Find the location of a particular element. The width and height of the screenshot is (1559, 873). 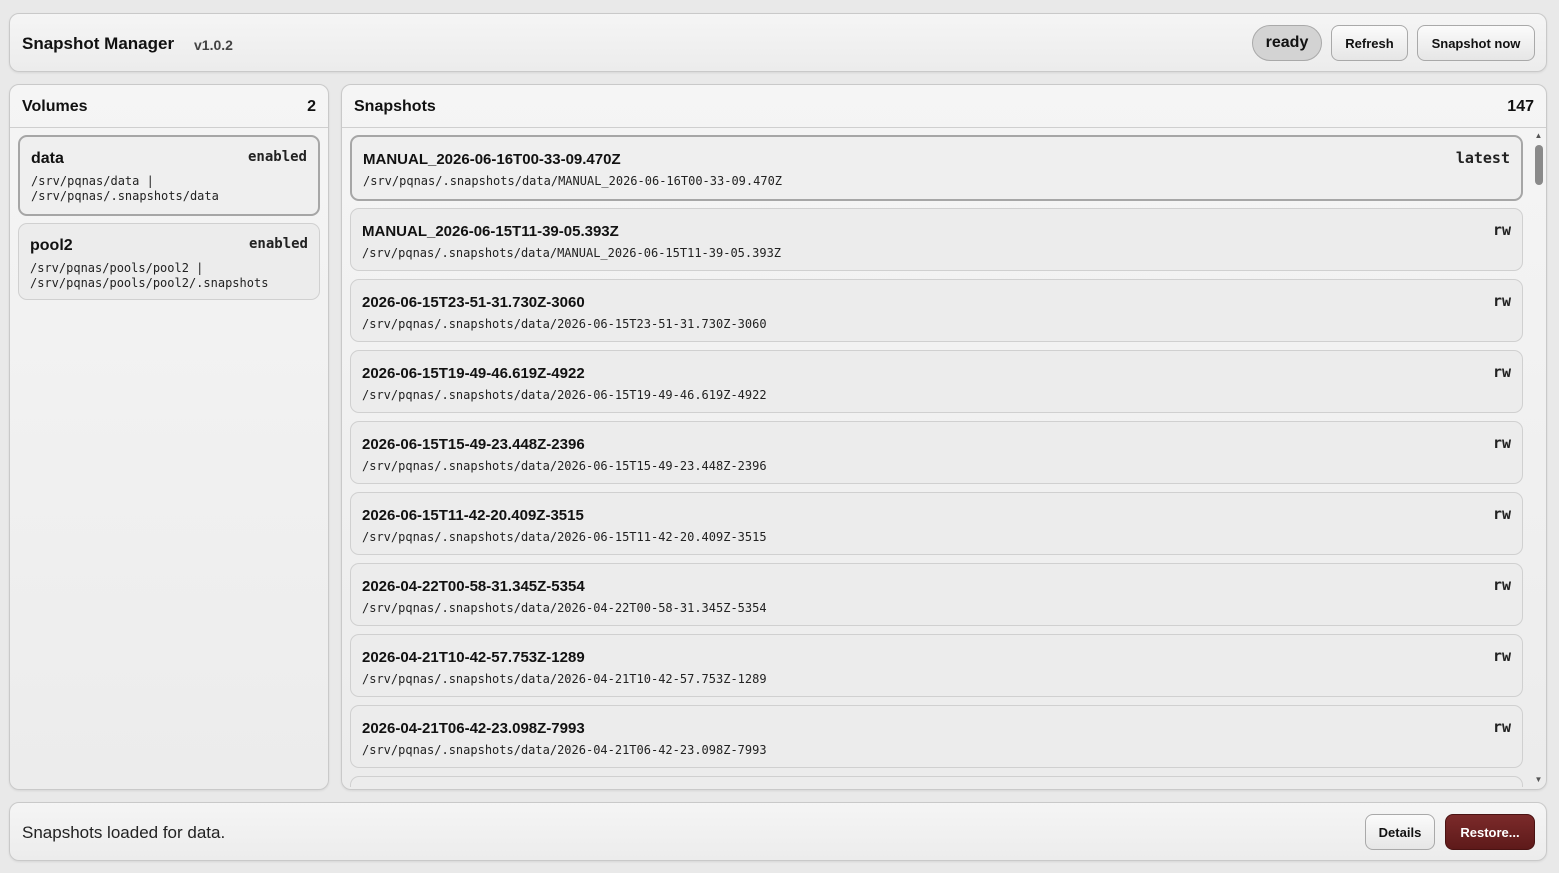

scroll-thumb is located at coordinates (1539, 165).